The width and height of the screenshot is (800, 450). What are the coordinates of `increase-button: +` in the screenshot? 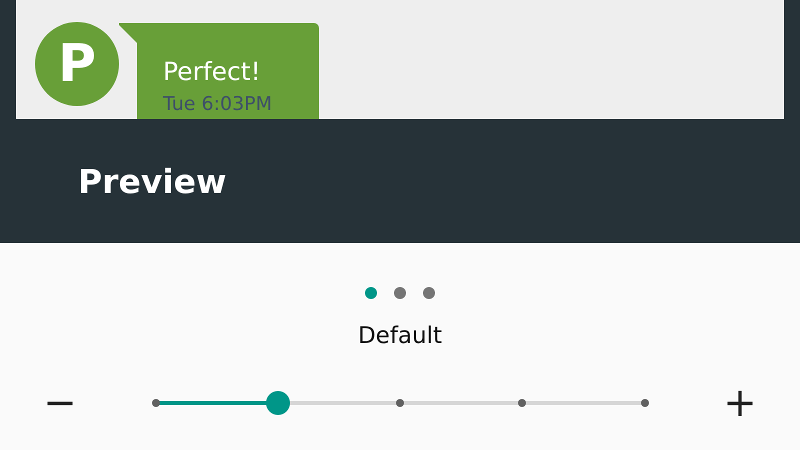 It's located at (740, 403).